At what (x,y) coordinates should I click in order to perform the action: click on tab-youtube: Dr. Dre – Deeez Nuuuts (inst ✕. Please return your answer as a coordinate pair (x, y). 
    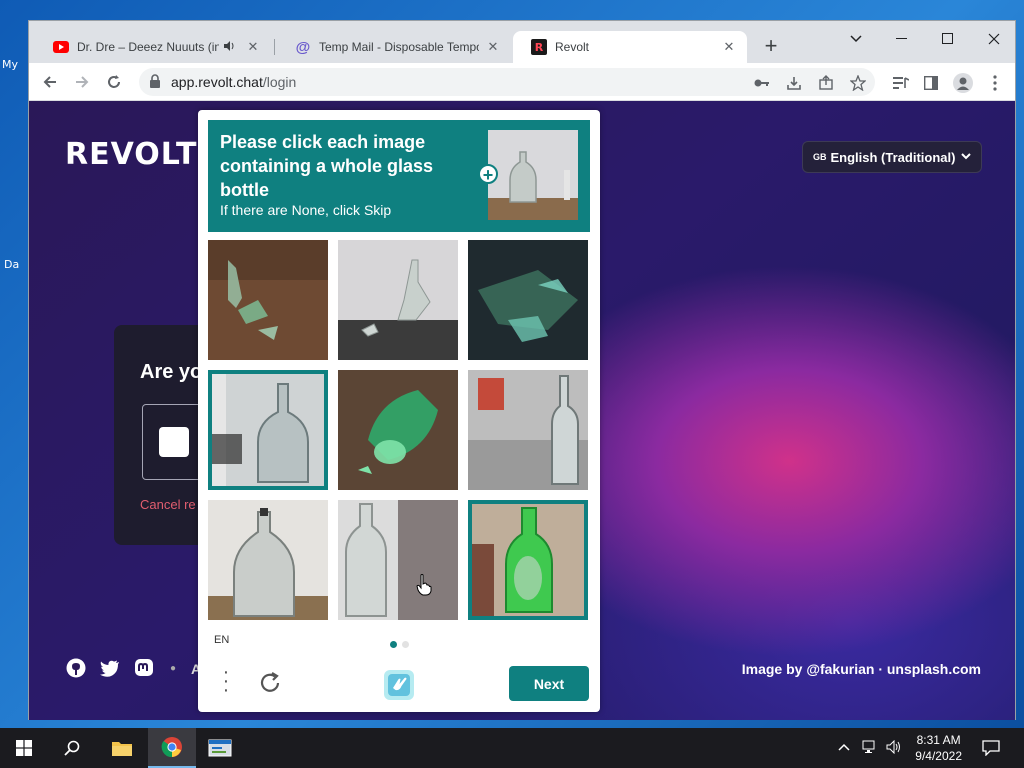
    Looking at the image, I should click on (153, 47).